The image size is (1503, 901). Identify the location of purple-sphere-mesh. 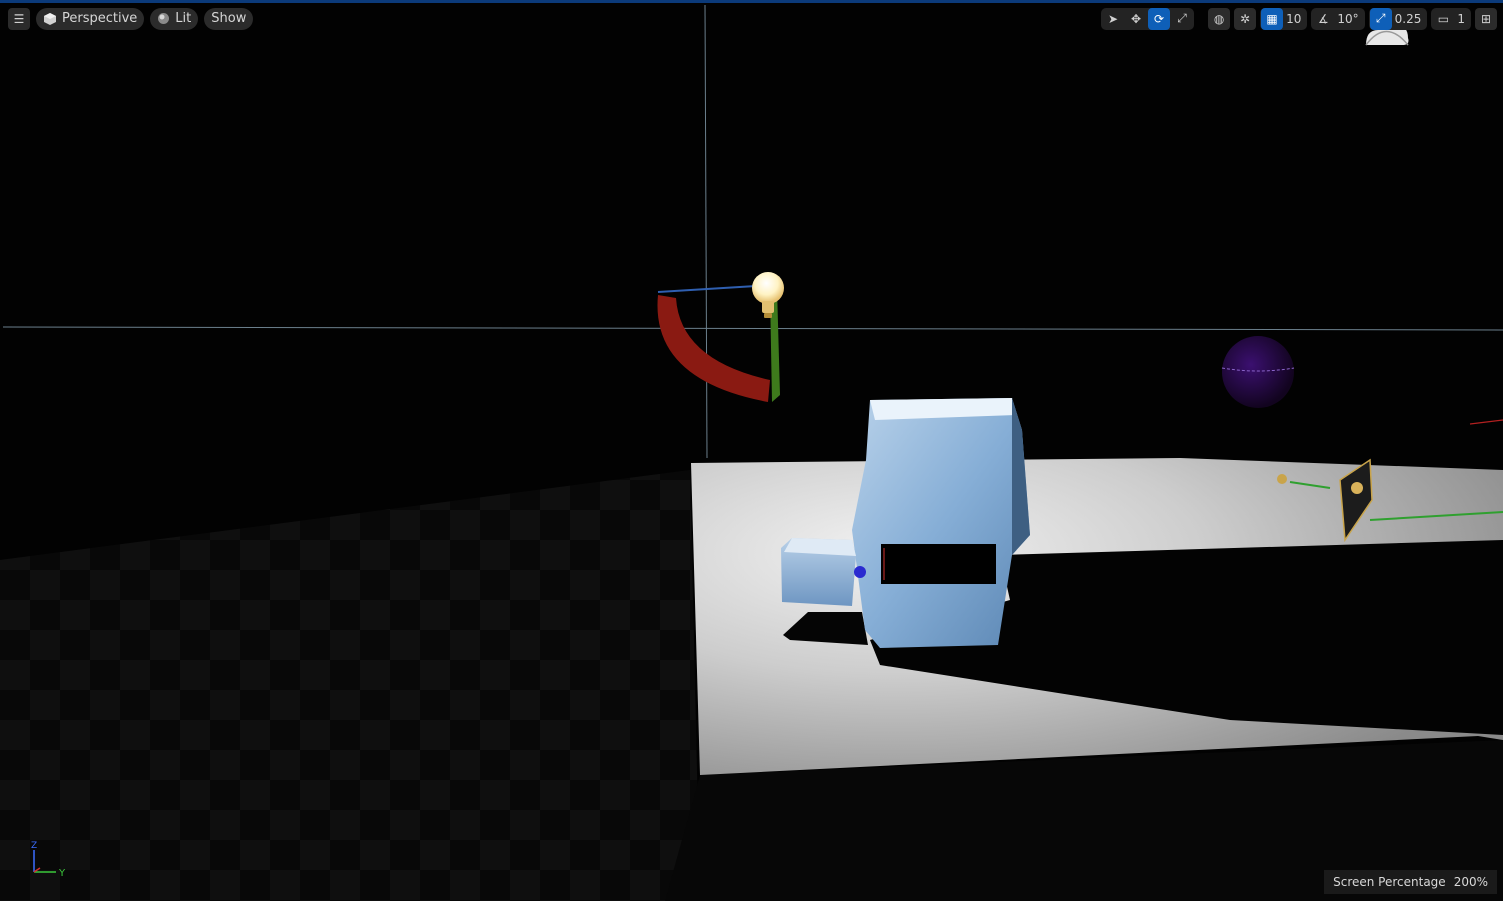
(1258, 372).